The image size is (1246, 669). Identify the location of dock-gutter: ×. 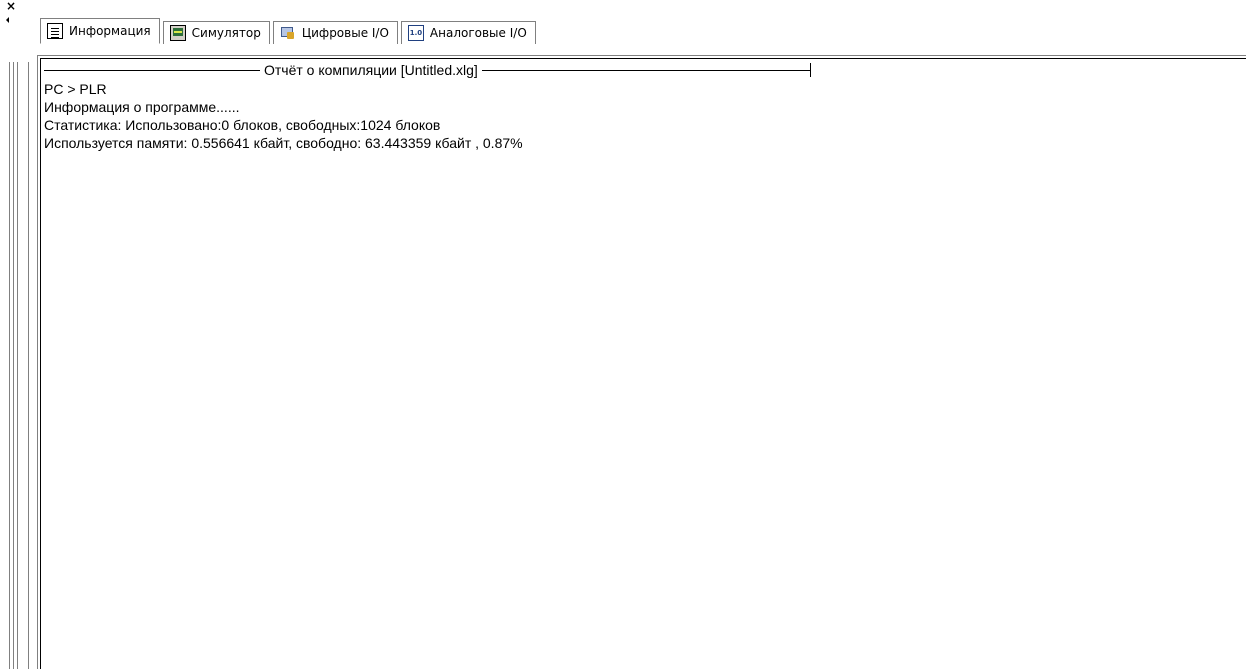
(18, 334).